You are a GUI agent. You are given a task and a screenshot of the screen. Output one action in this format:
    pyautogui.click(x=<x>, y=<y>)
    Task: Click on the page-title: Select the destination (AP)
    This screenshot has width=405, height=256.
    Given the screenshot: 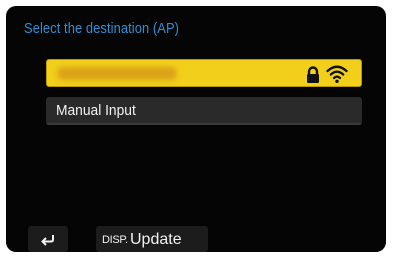 What is the action you would take?
    pyautogui.click(x=102, y=28)
    